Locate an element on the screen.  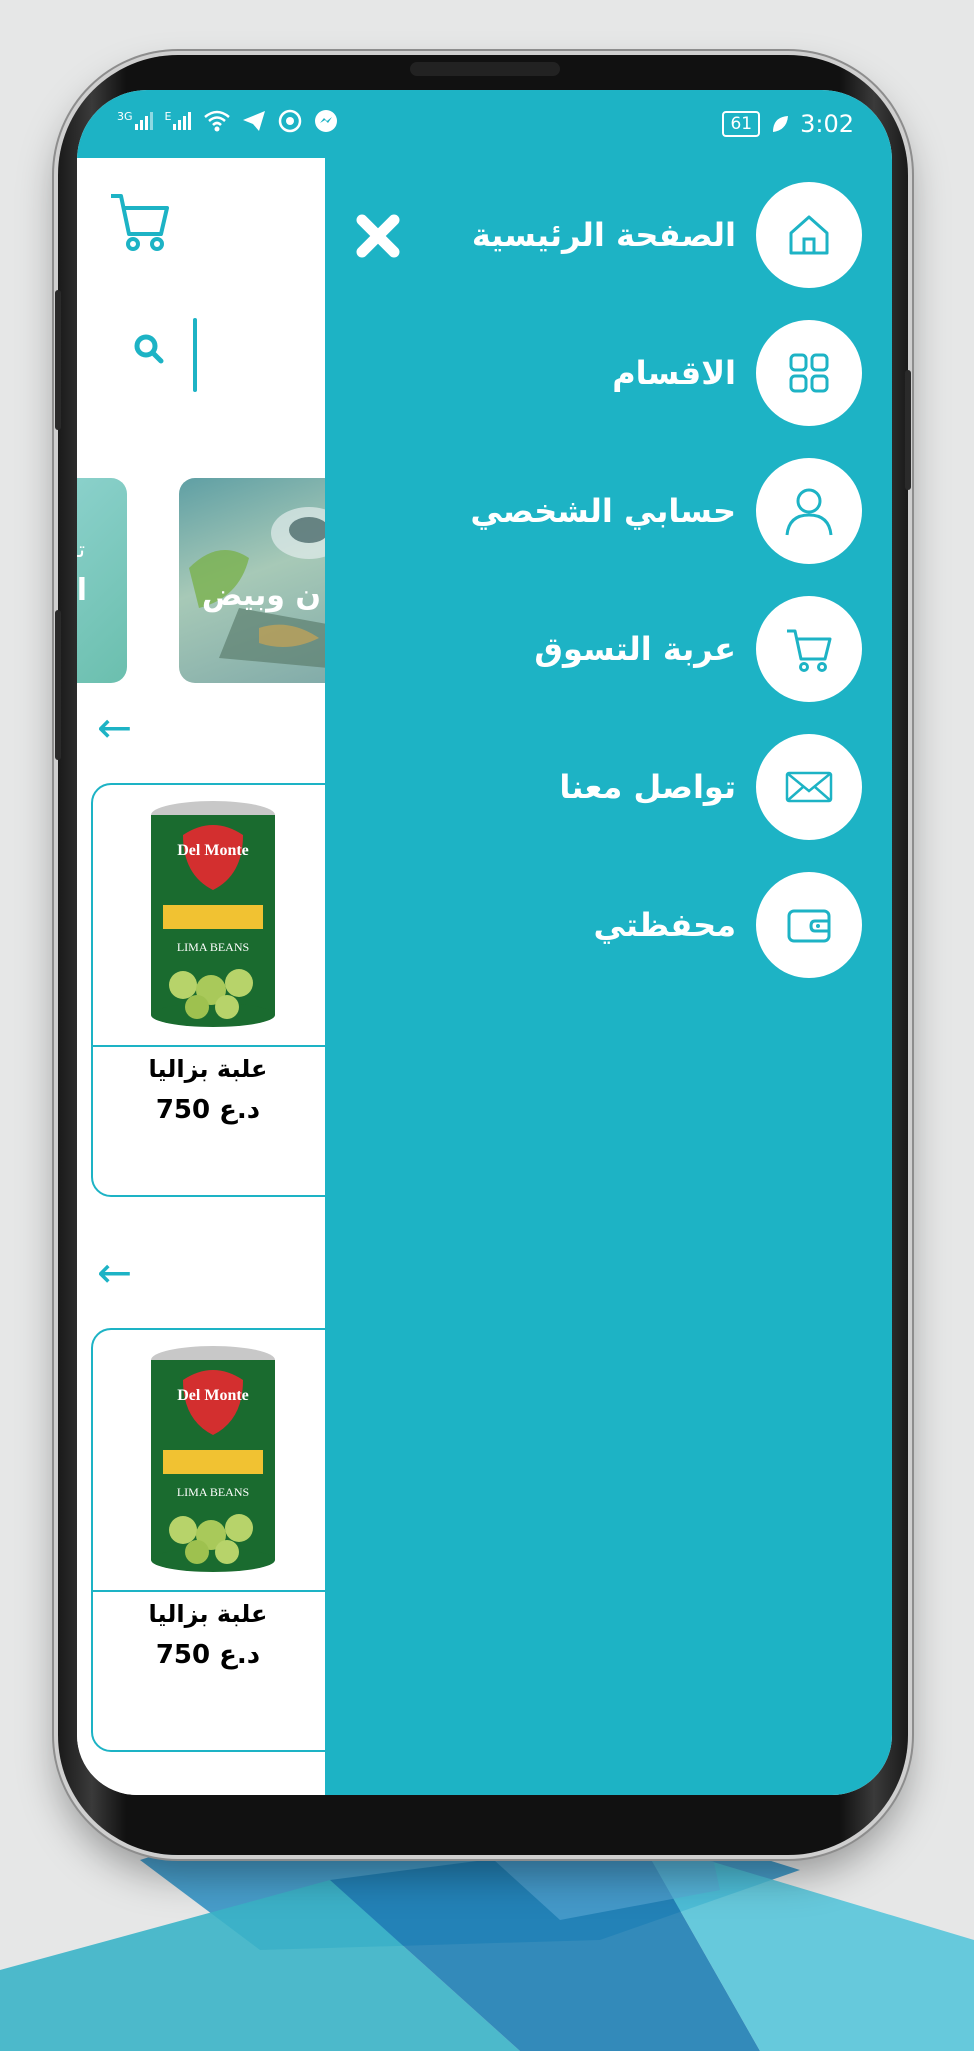
network-3g-label: 3G is located at coordinates (125, 116).